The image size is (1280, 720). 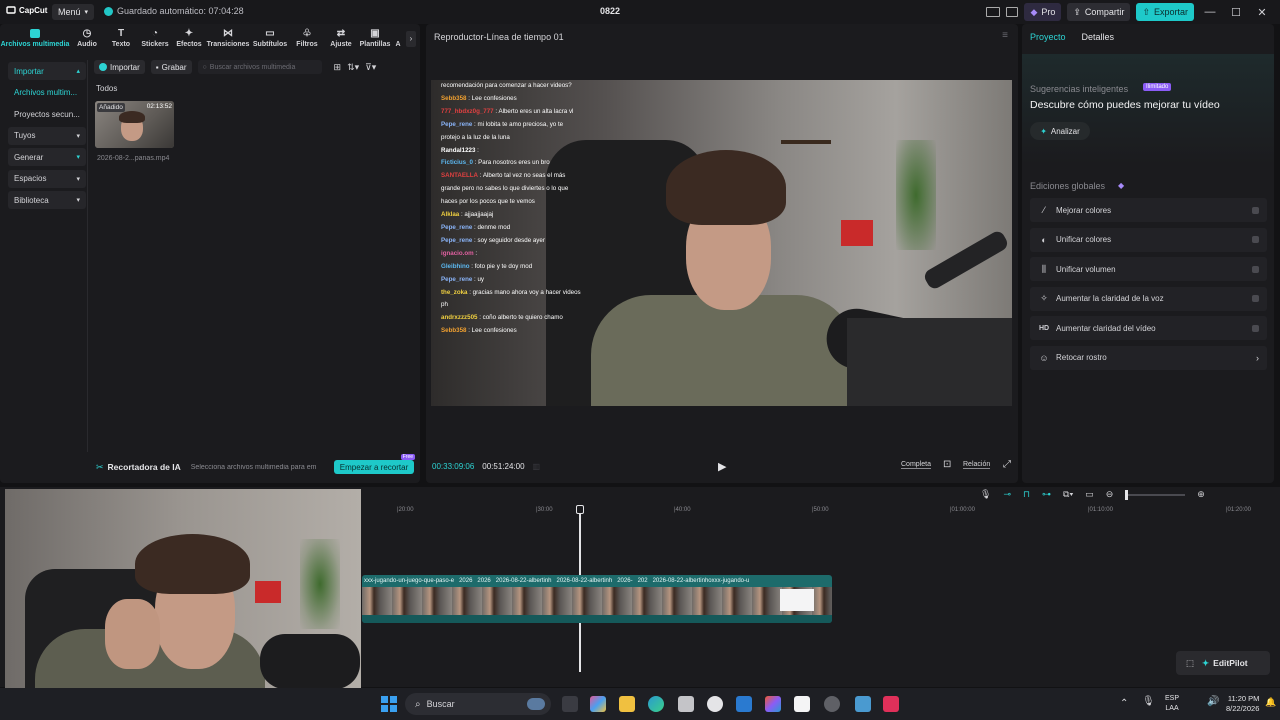 What do you see at coordinates (134, 124) in the screenshot?
I see `media-thumbnail: Añadido 02:13:52` at bounding box center [134, 124].